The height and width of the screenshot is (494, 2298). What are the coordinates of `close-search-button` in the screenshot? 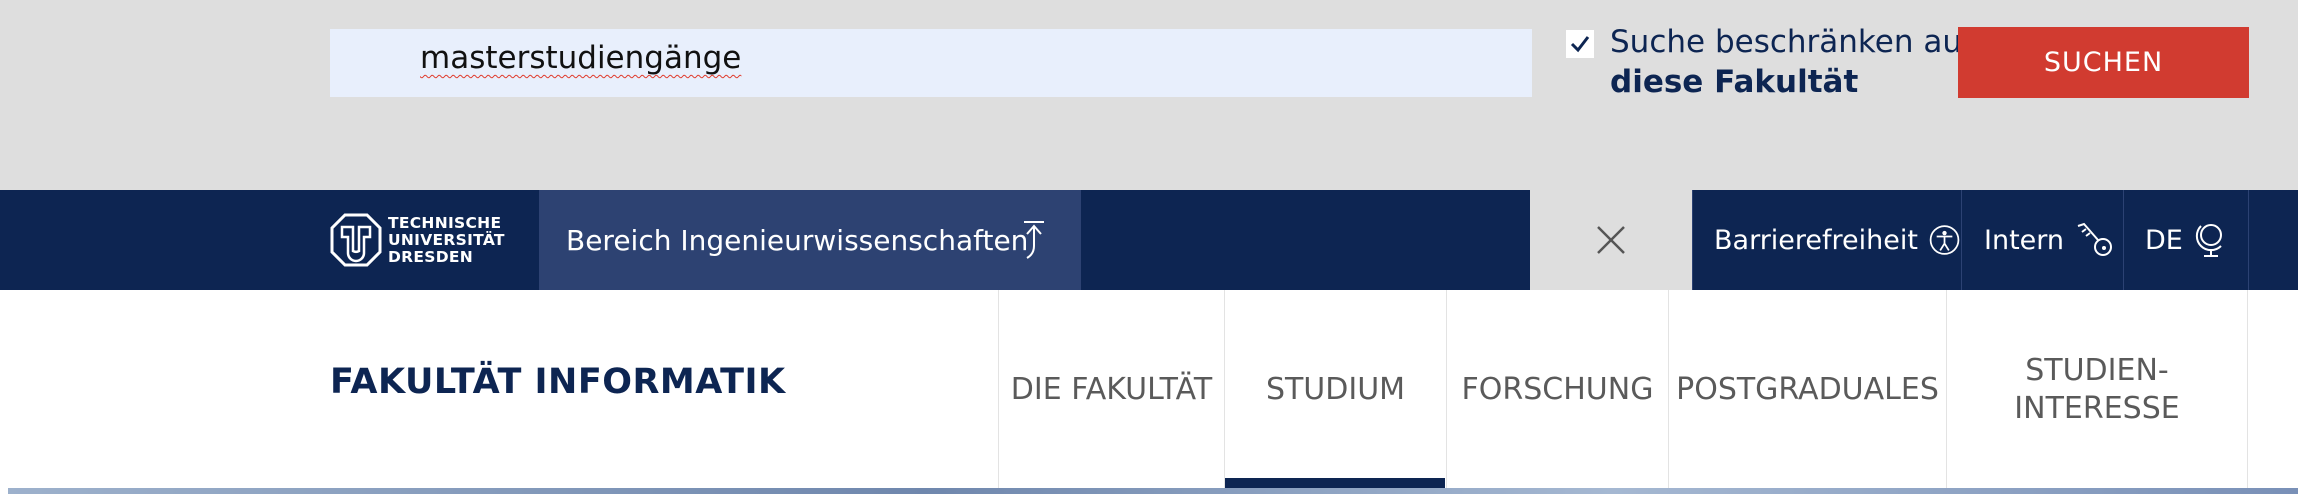 It's located at (1611, 240).